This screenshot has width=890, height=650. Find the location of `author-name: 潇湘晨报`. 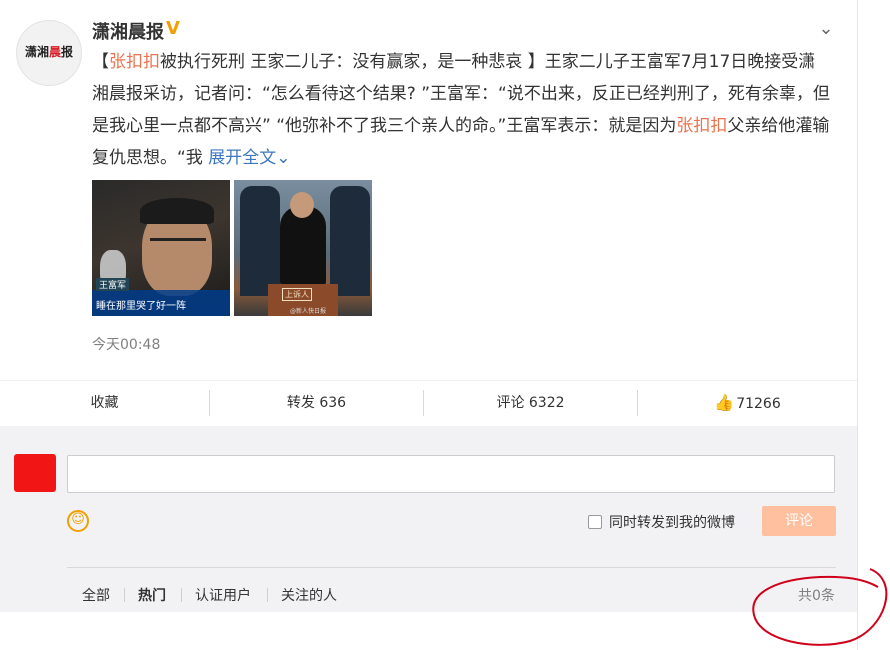

author-name: 潇湘晨报 is located at coordinates (128, 31).